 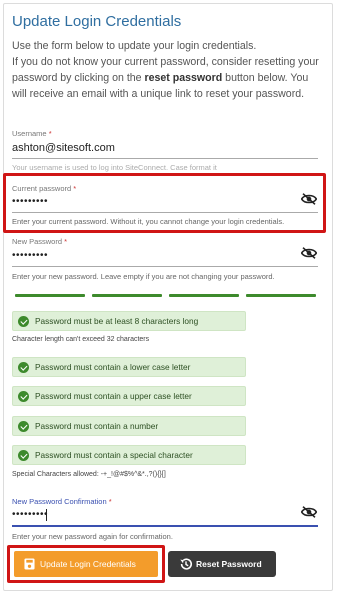 What do you see at coordinates (165, 212) in the screenshot?
I see `current-password-underline` at bounding box center [165, 212].